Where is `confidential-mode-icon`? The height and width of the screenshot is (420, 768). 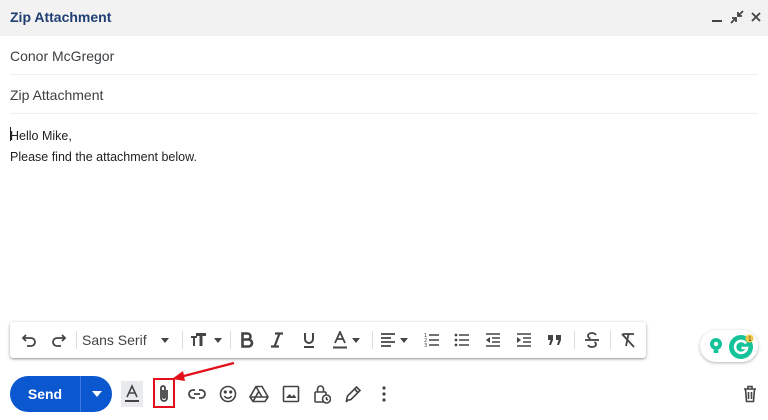 confidential-mode-icon is located at coordinates (322, 394).